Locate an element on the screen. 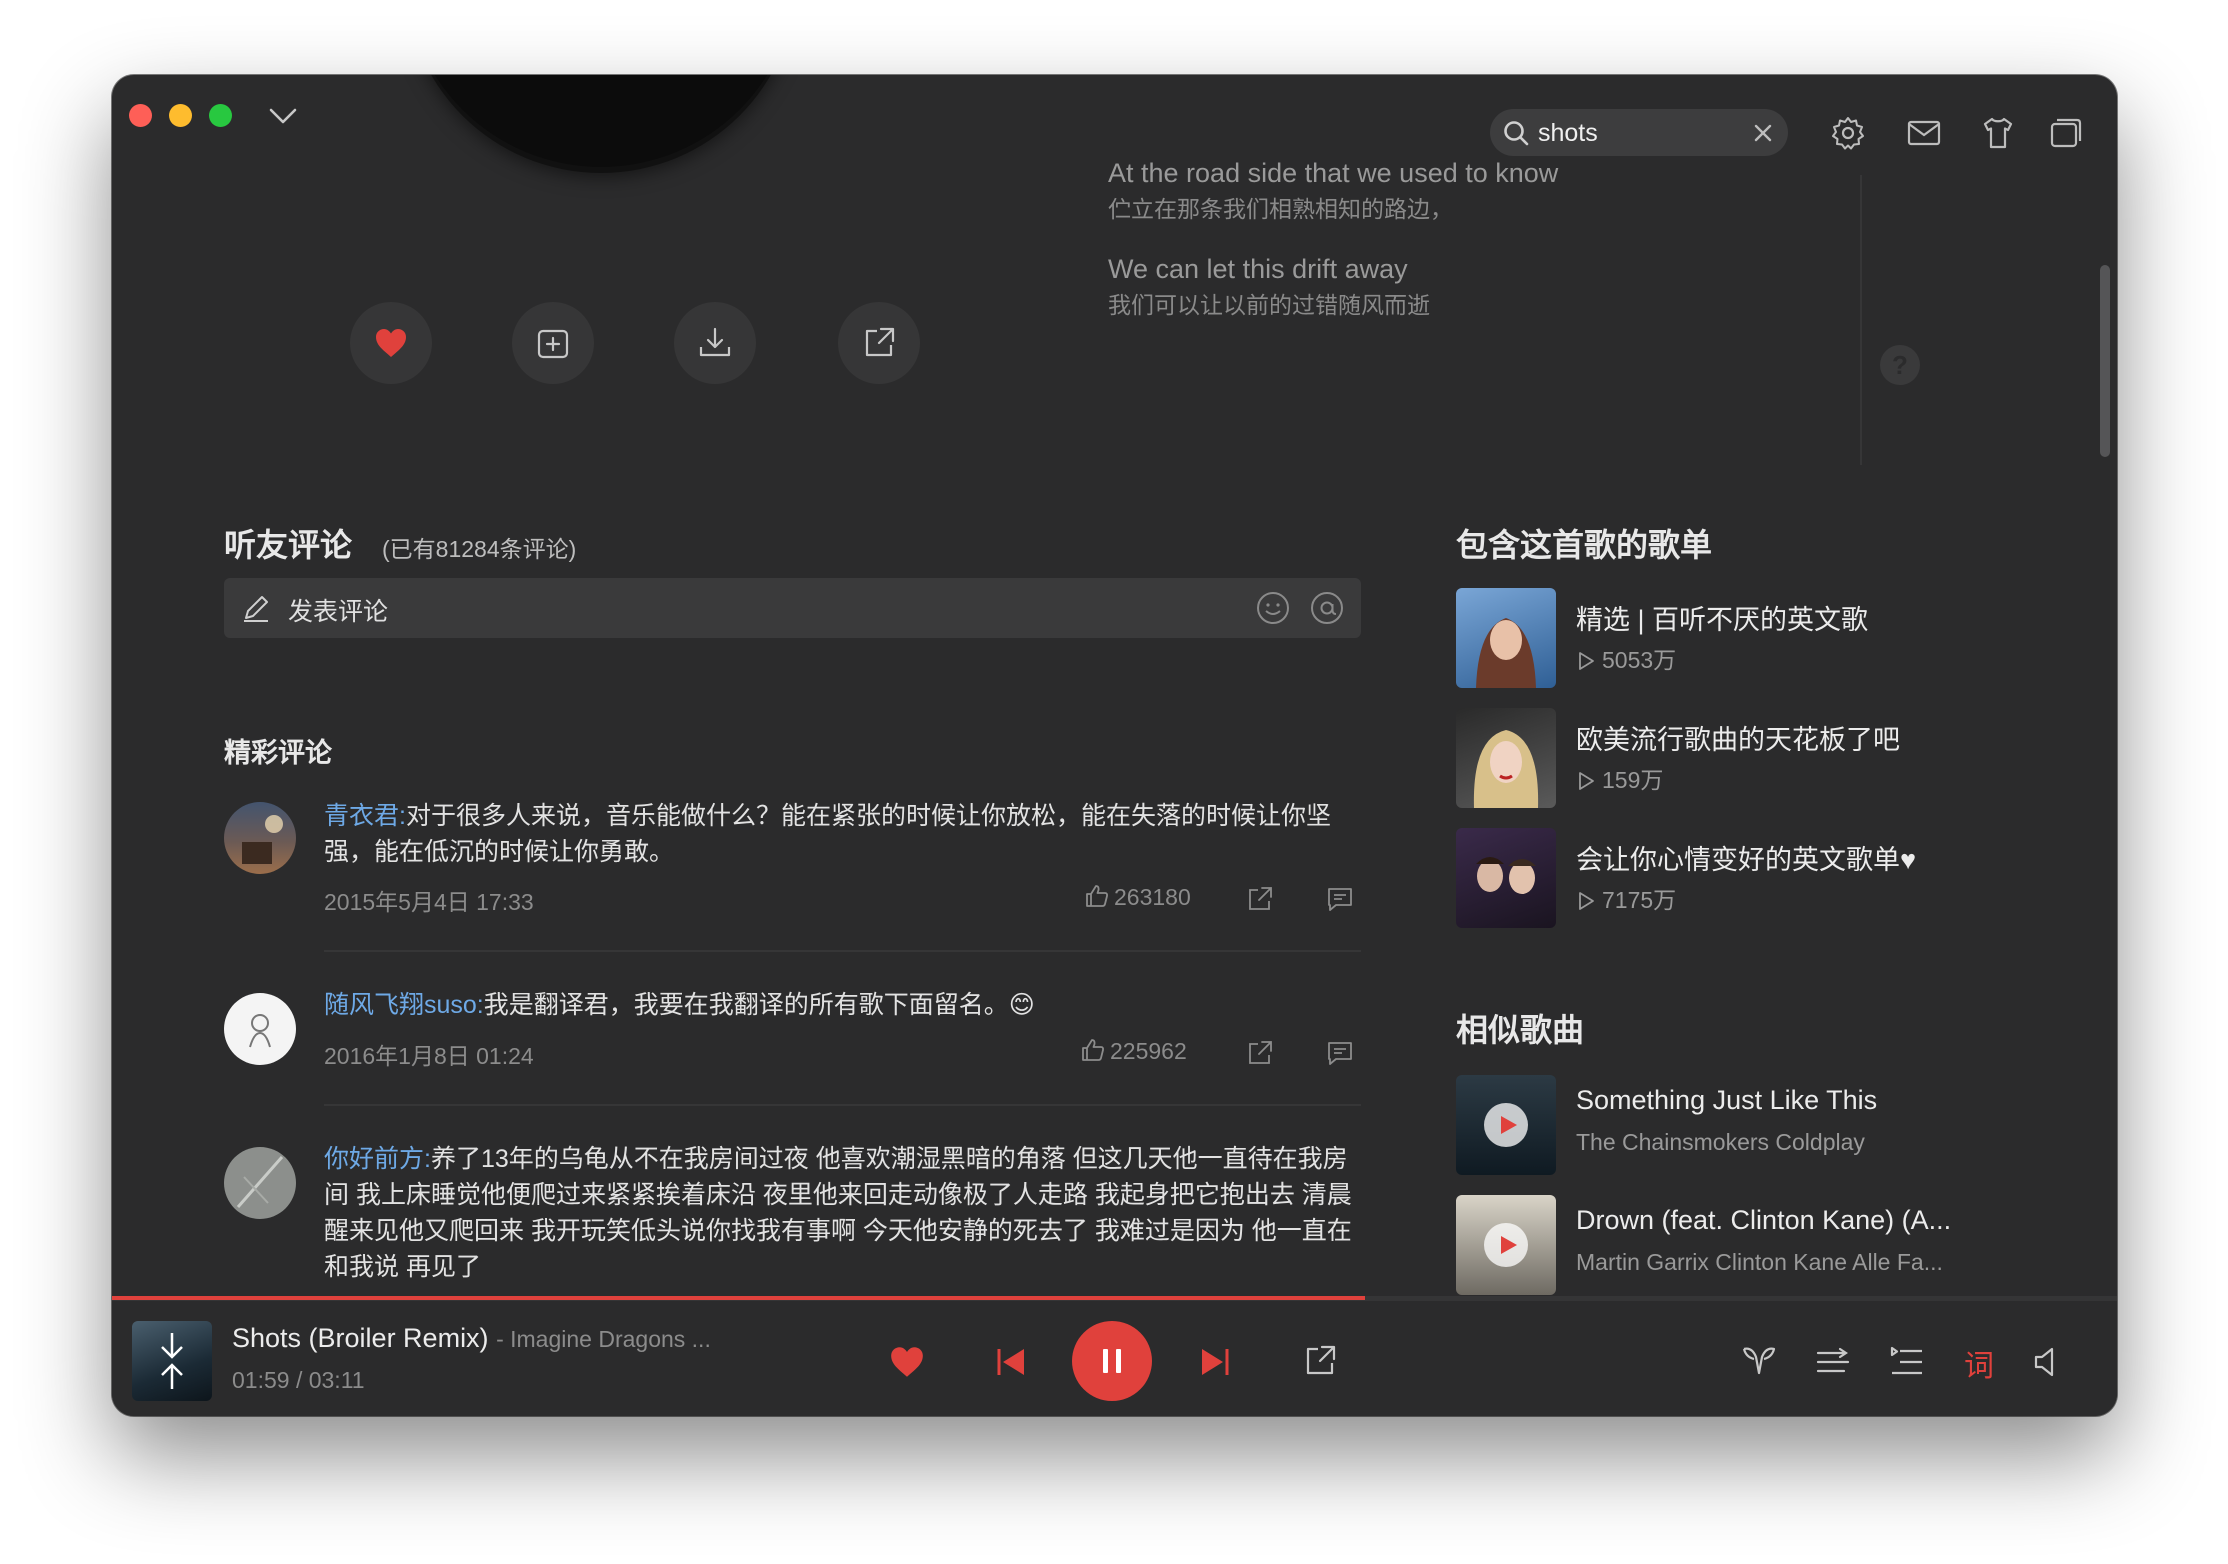  album-vinyl is located at coordinates (601, 121).